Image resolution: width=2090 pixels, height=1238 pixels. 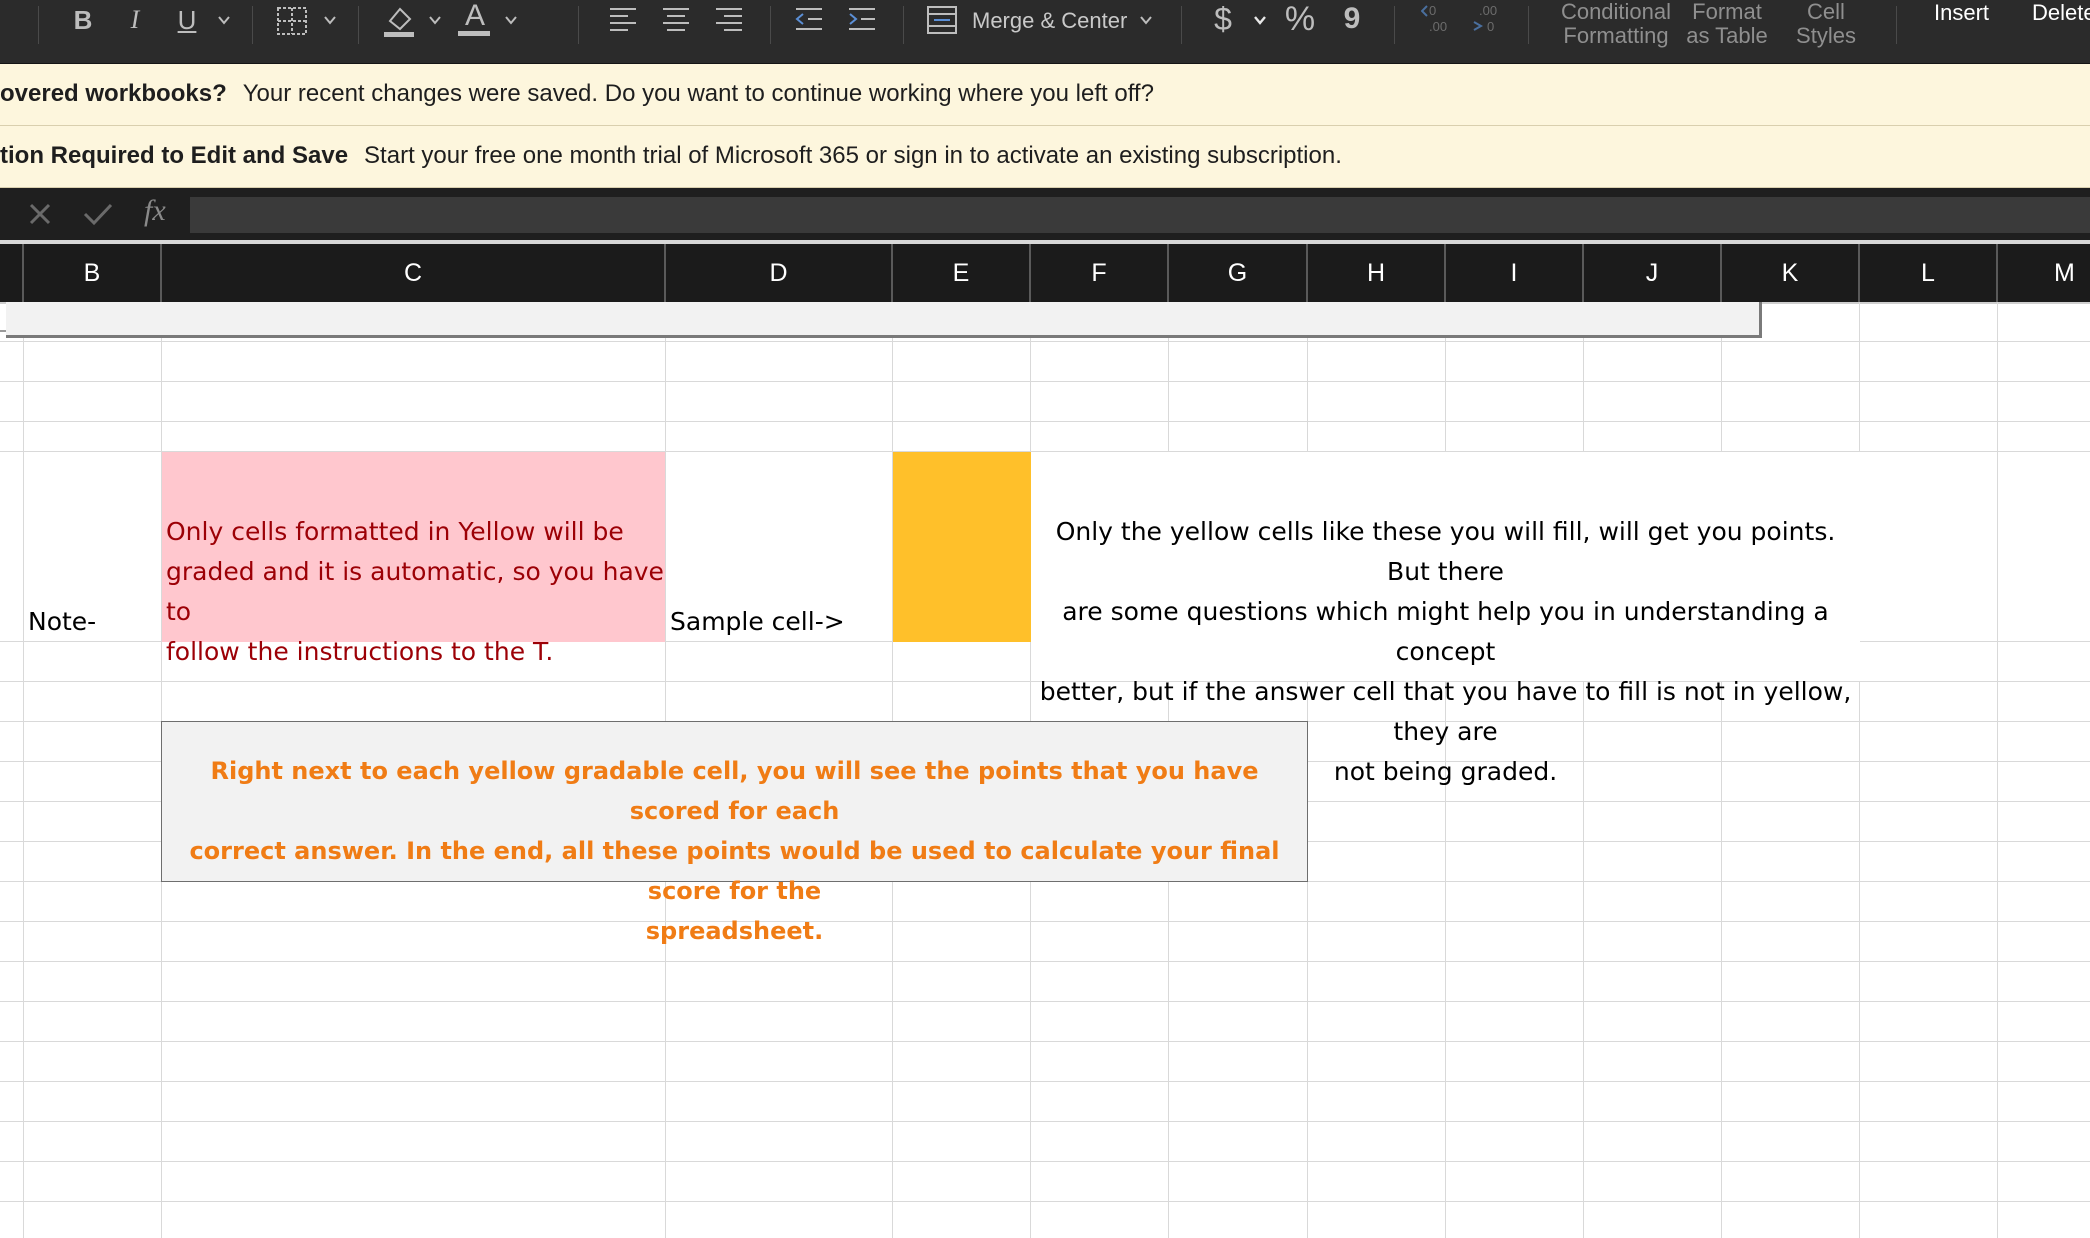 What do you see at coordinates (135, 20) in the screenshot?
I see `italic-button: I` at bounding box center [135, 20].